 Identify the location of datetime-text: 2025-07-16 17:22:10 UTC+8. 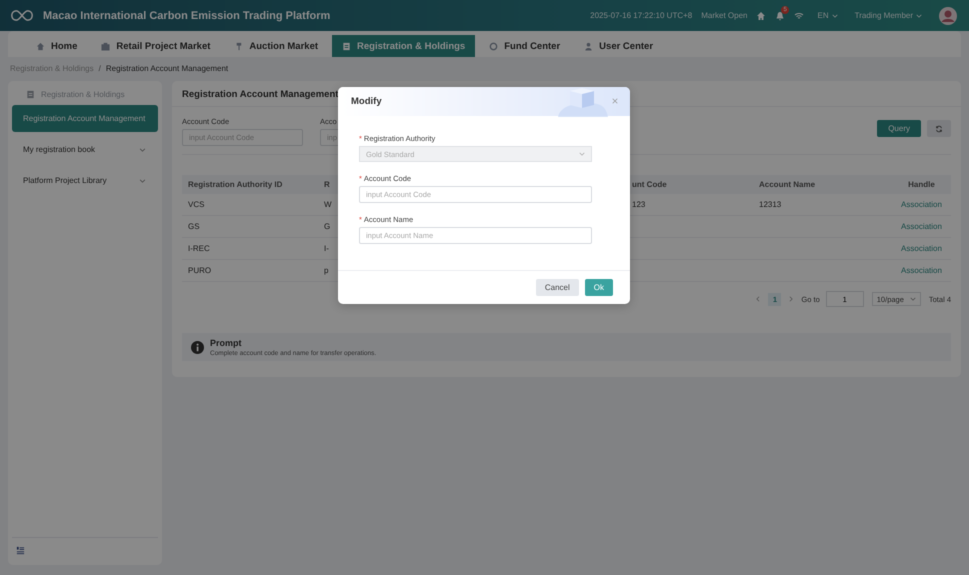
(641, 15).